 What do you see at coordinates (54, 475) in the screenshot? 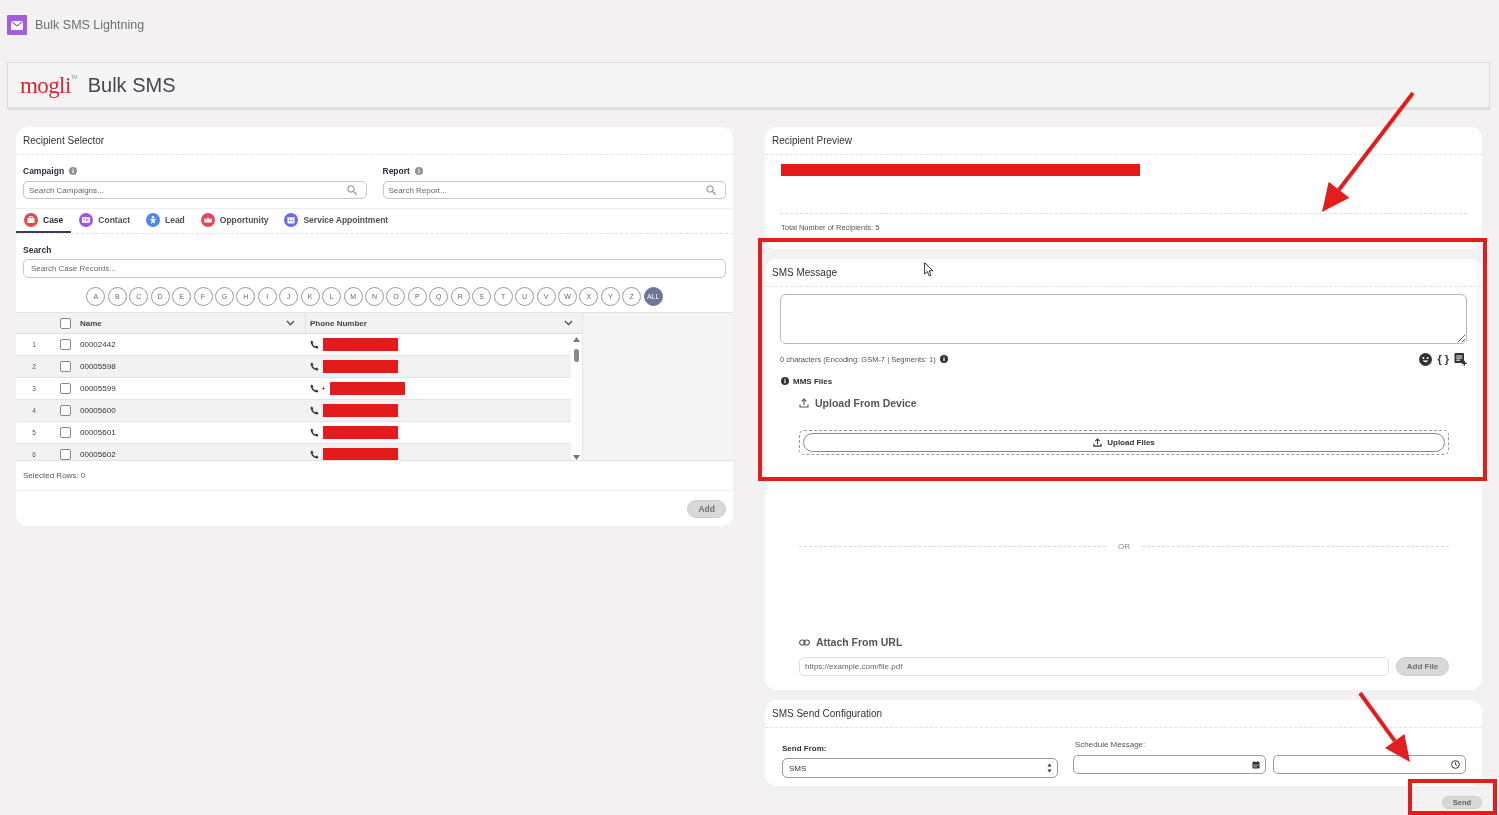
I see `selected-rows-count: Selected Rows: 0` at bounding box center [54, 475].